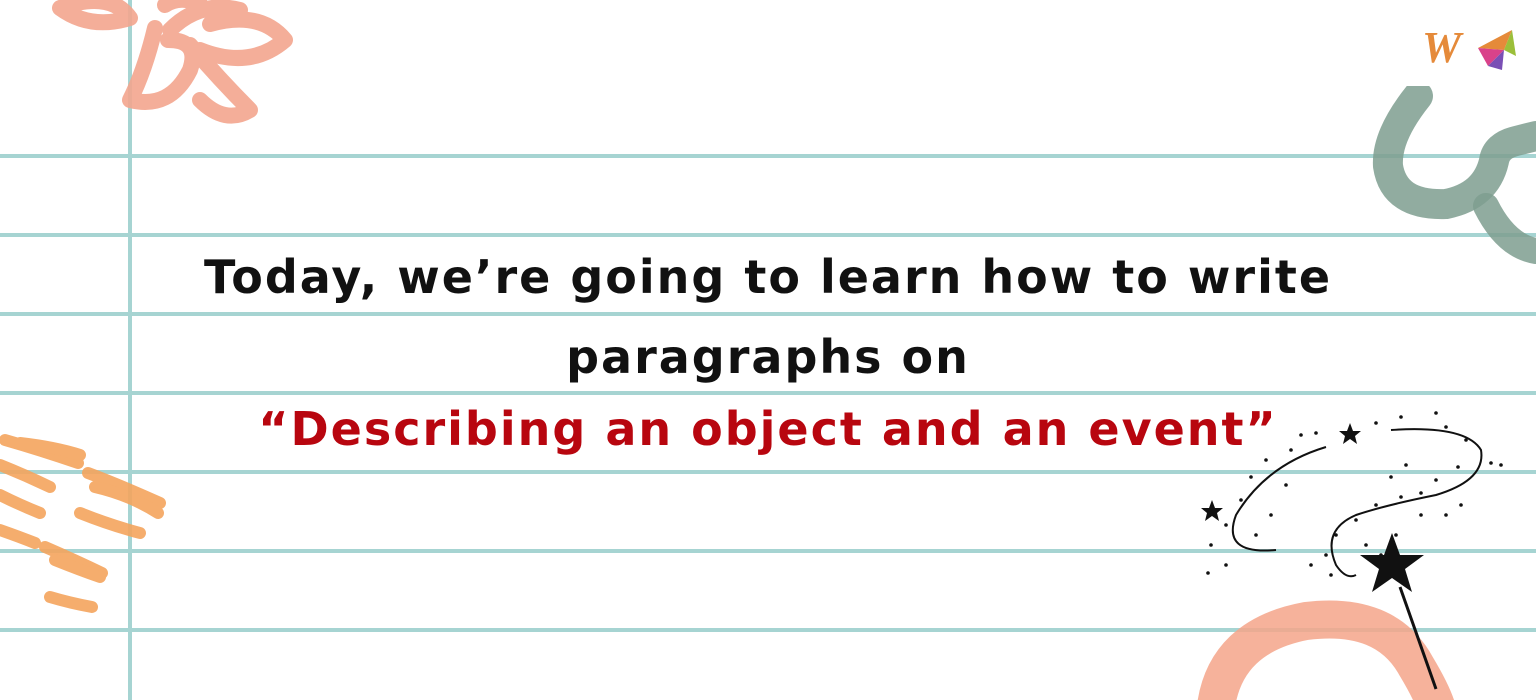 This screenshot has height=700, width=1536. I want to click on logo-letter: W, so click(1442, 47).